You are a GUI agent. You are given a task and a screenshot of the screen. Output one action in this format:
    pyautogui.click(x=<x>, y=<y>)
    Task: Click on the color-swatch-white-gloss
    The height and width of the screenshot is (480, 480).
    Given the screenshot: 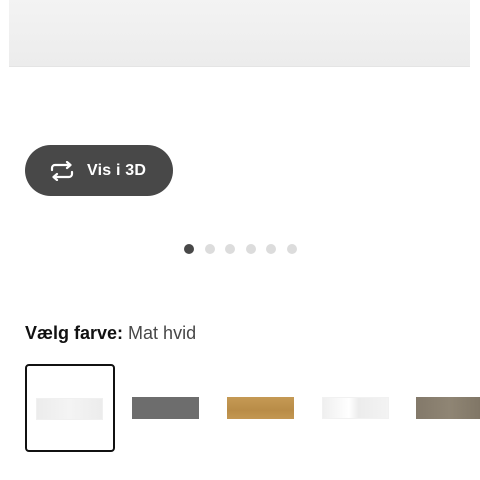 What is the action you would take?
    pyautogui.click(x=357, y=408)
    